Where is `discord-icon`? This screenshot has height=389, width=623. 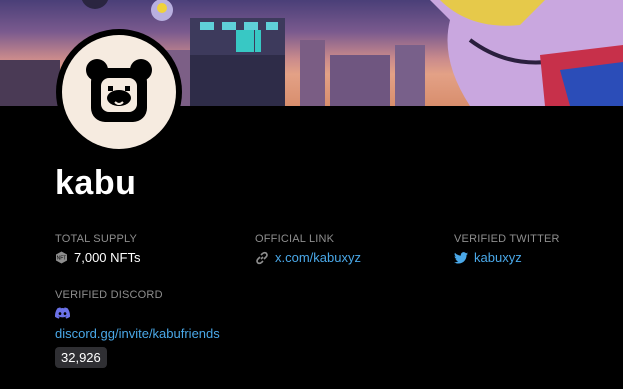 discord-icon is located at coordinates (63, 313).